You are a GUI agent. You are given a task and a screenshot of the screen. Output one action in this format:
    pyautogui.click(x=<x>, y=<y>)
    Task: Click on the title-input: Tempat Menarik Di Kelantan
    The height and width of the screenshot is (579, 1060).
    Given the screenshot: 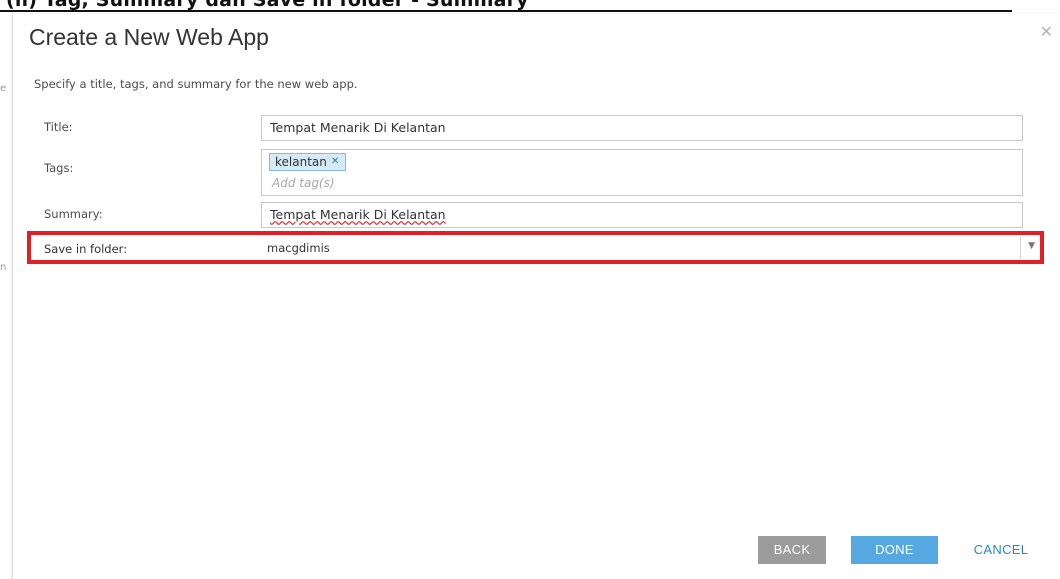 What is the action you would take?
    pyautogui.click(x=642, y=128)
    